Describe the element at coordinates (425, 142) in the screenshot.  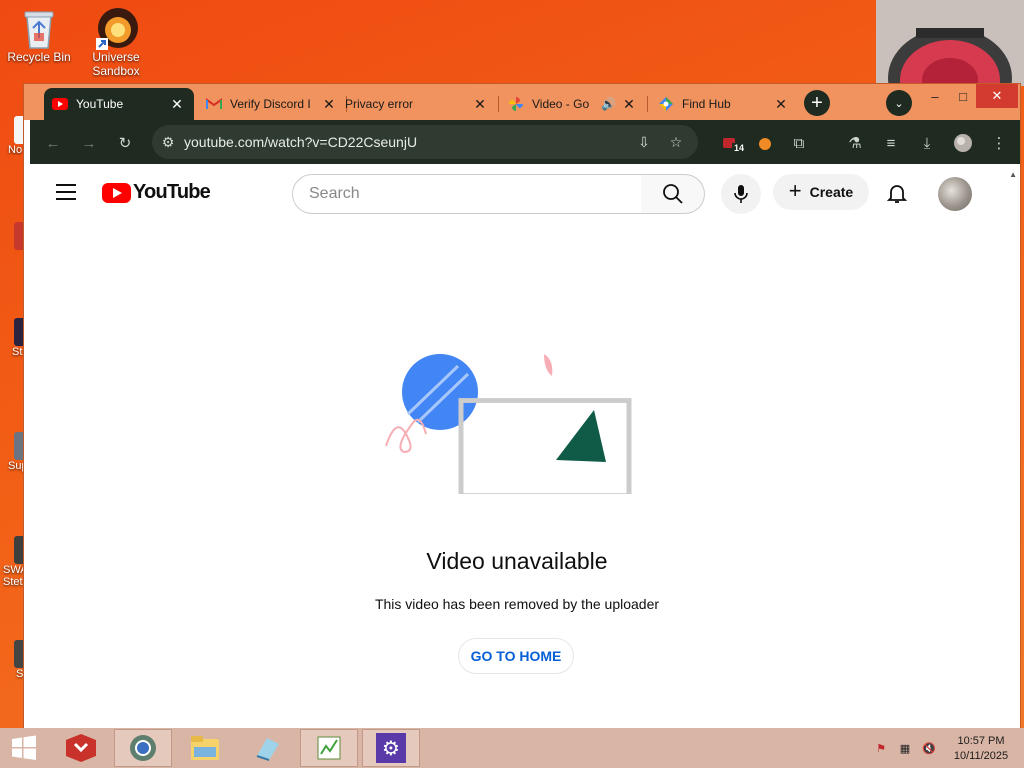
I see `address-bar: ⚙ youtube.com/watch?v=CD22CseunjU ⇩ ☆` at that location.